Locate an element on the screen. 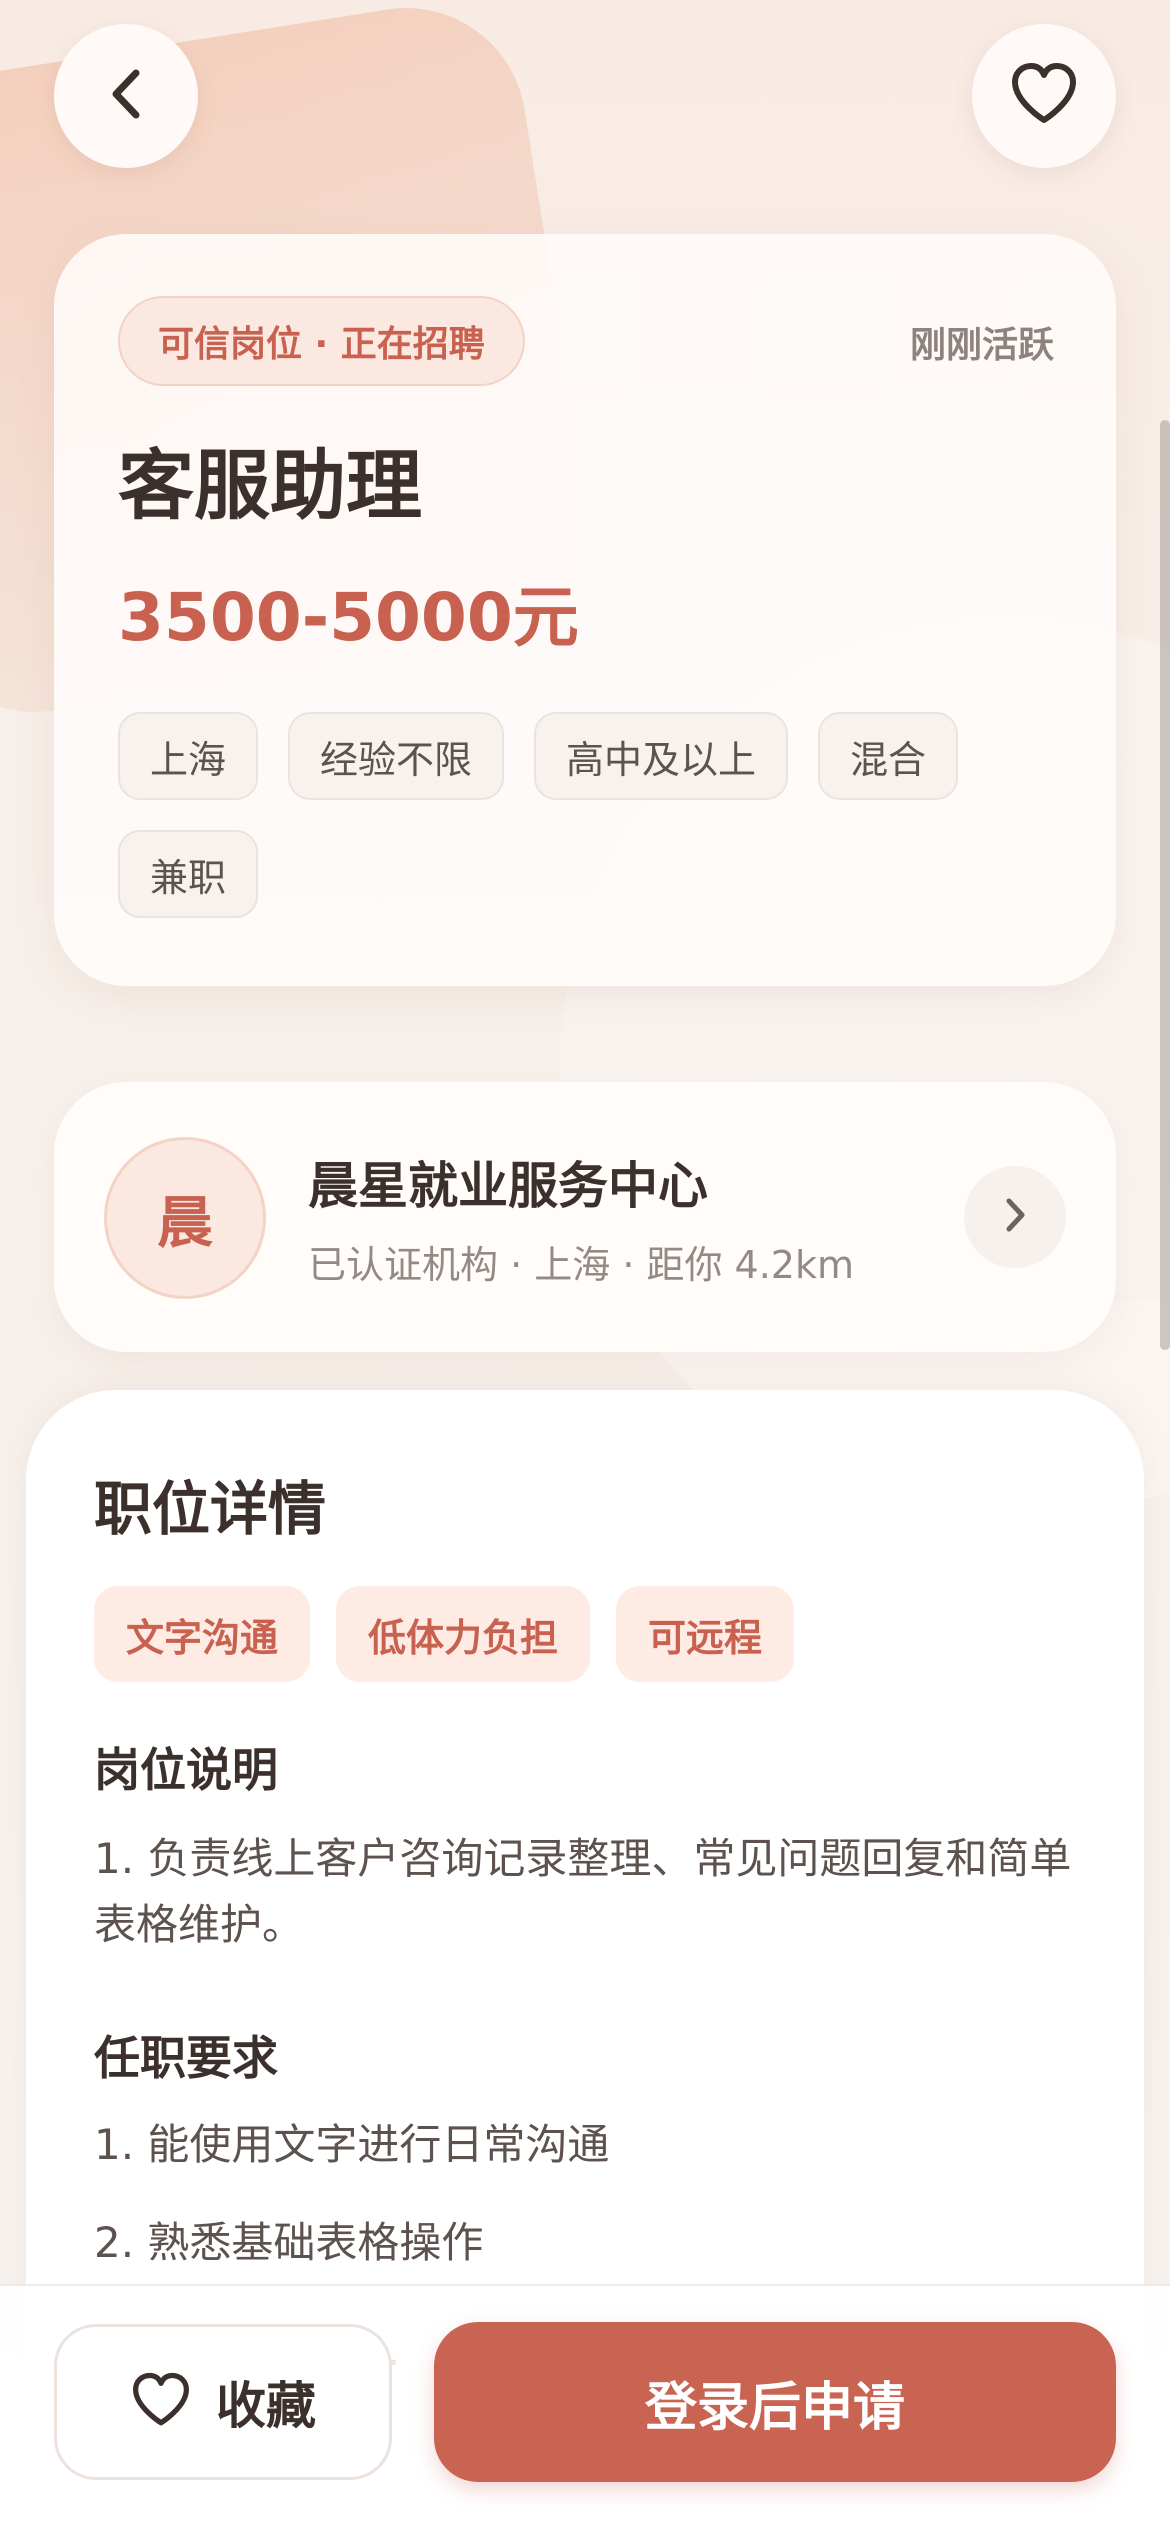 The width and height of the screenshot is (1170, 2532). tag-job-type: 兼职 is located at coordinates (188, 874).